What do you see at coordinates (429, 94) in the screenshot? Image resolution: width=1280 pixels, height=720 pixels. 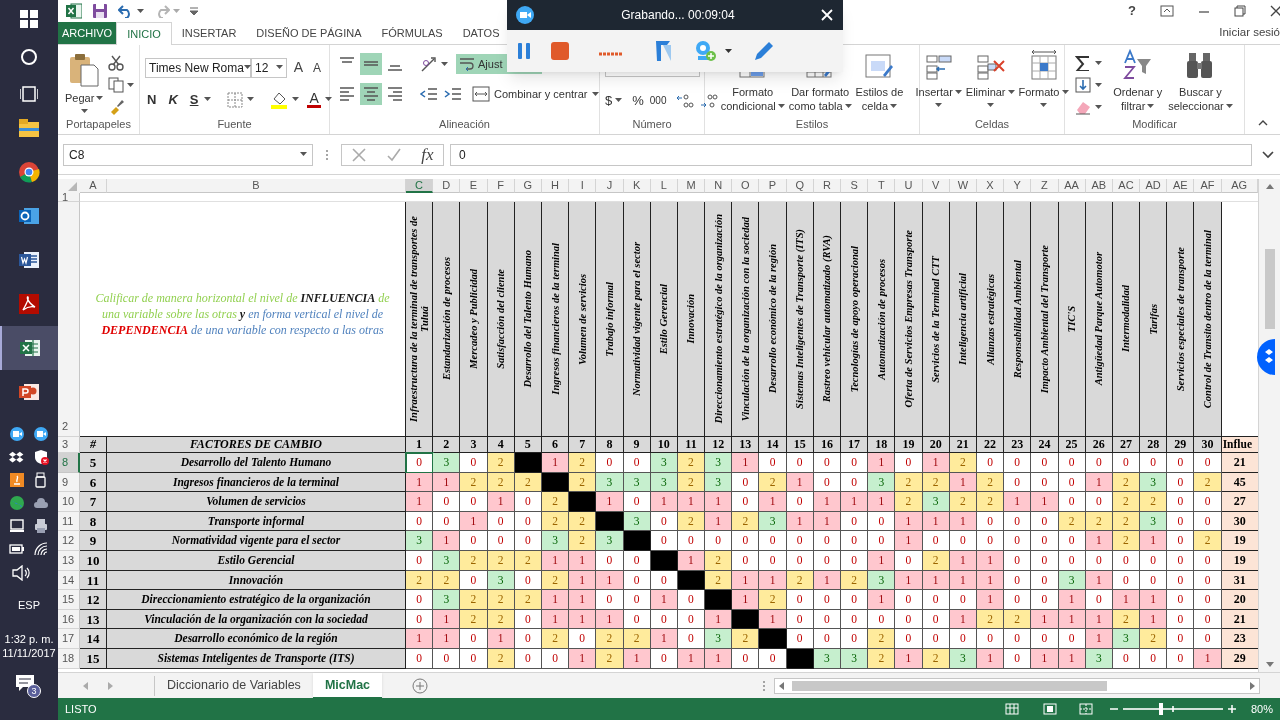 I see `indent-decrease-icon` at bounding box center [429, 94].